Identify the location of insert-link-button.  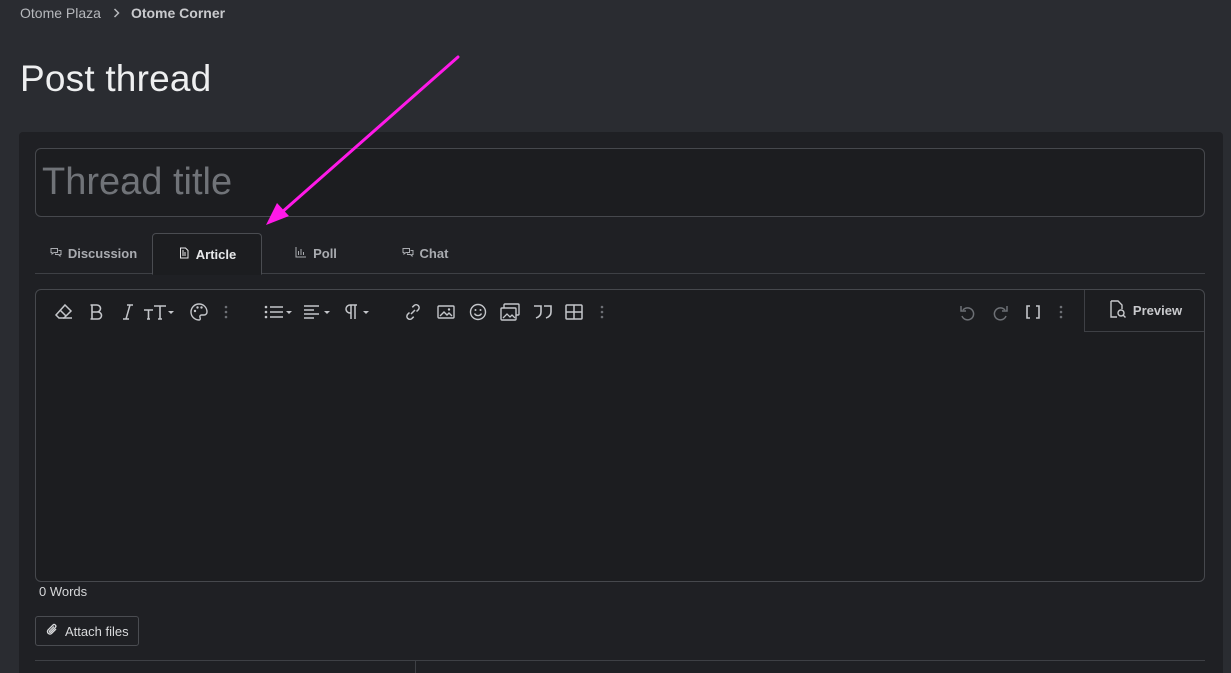
(413, 312).